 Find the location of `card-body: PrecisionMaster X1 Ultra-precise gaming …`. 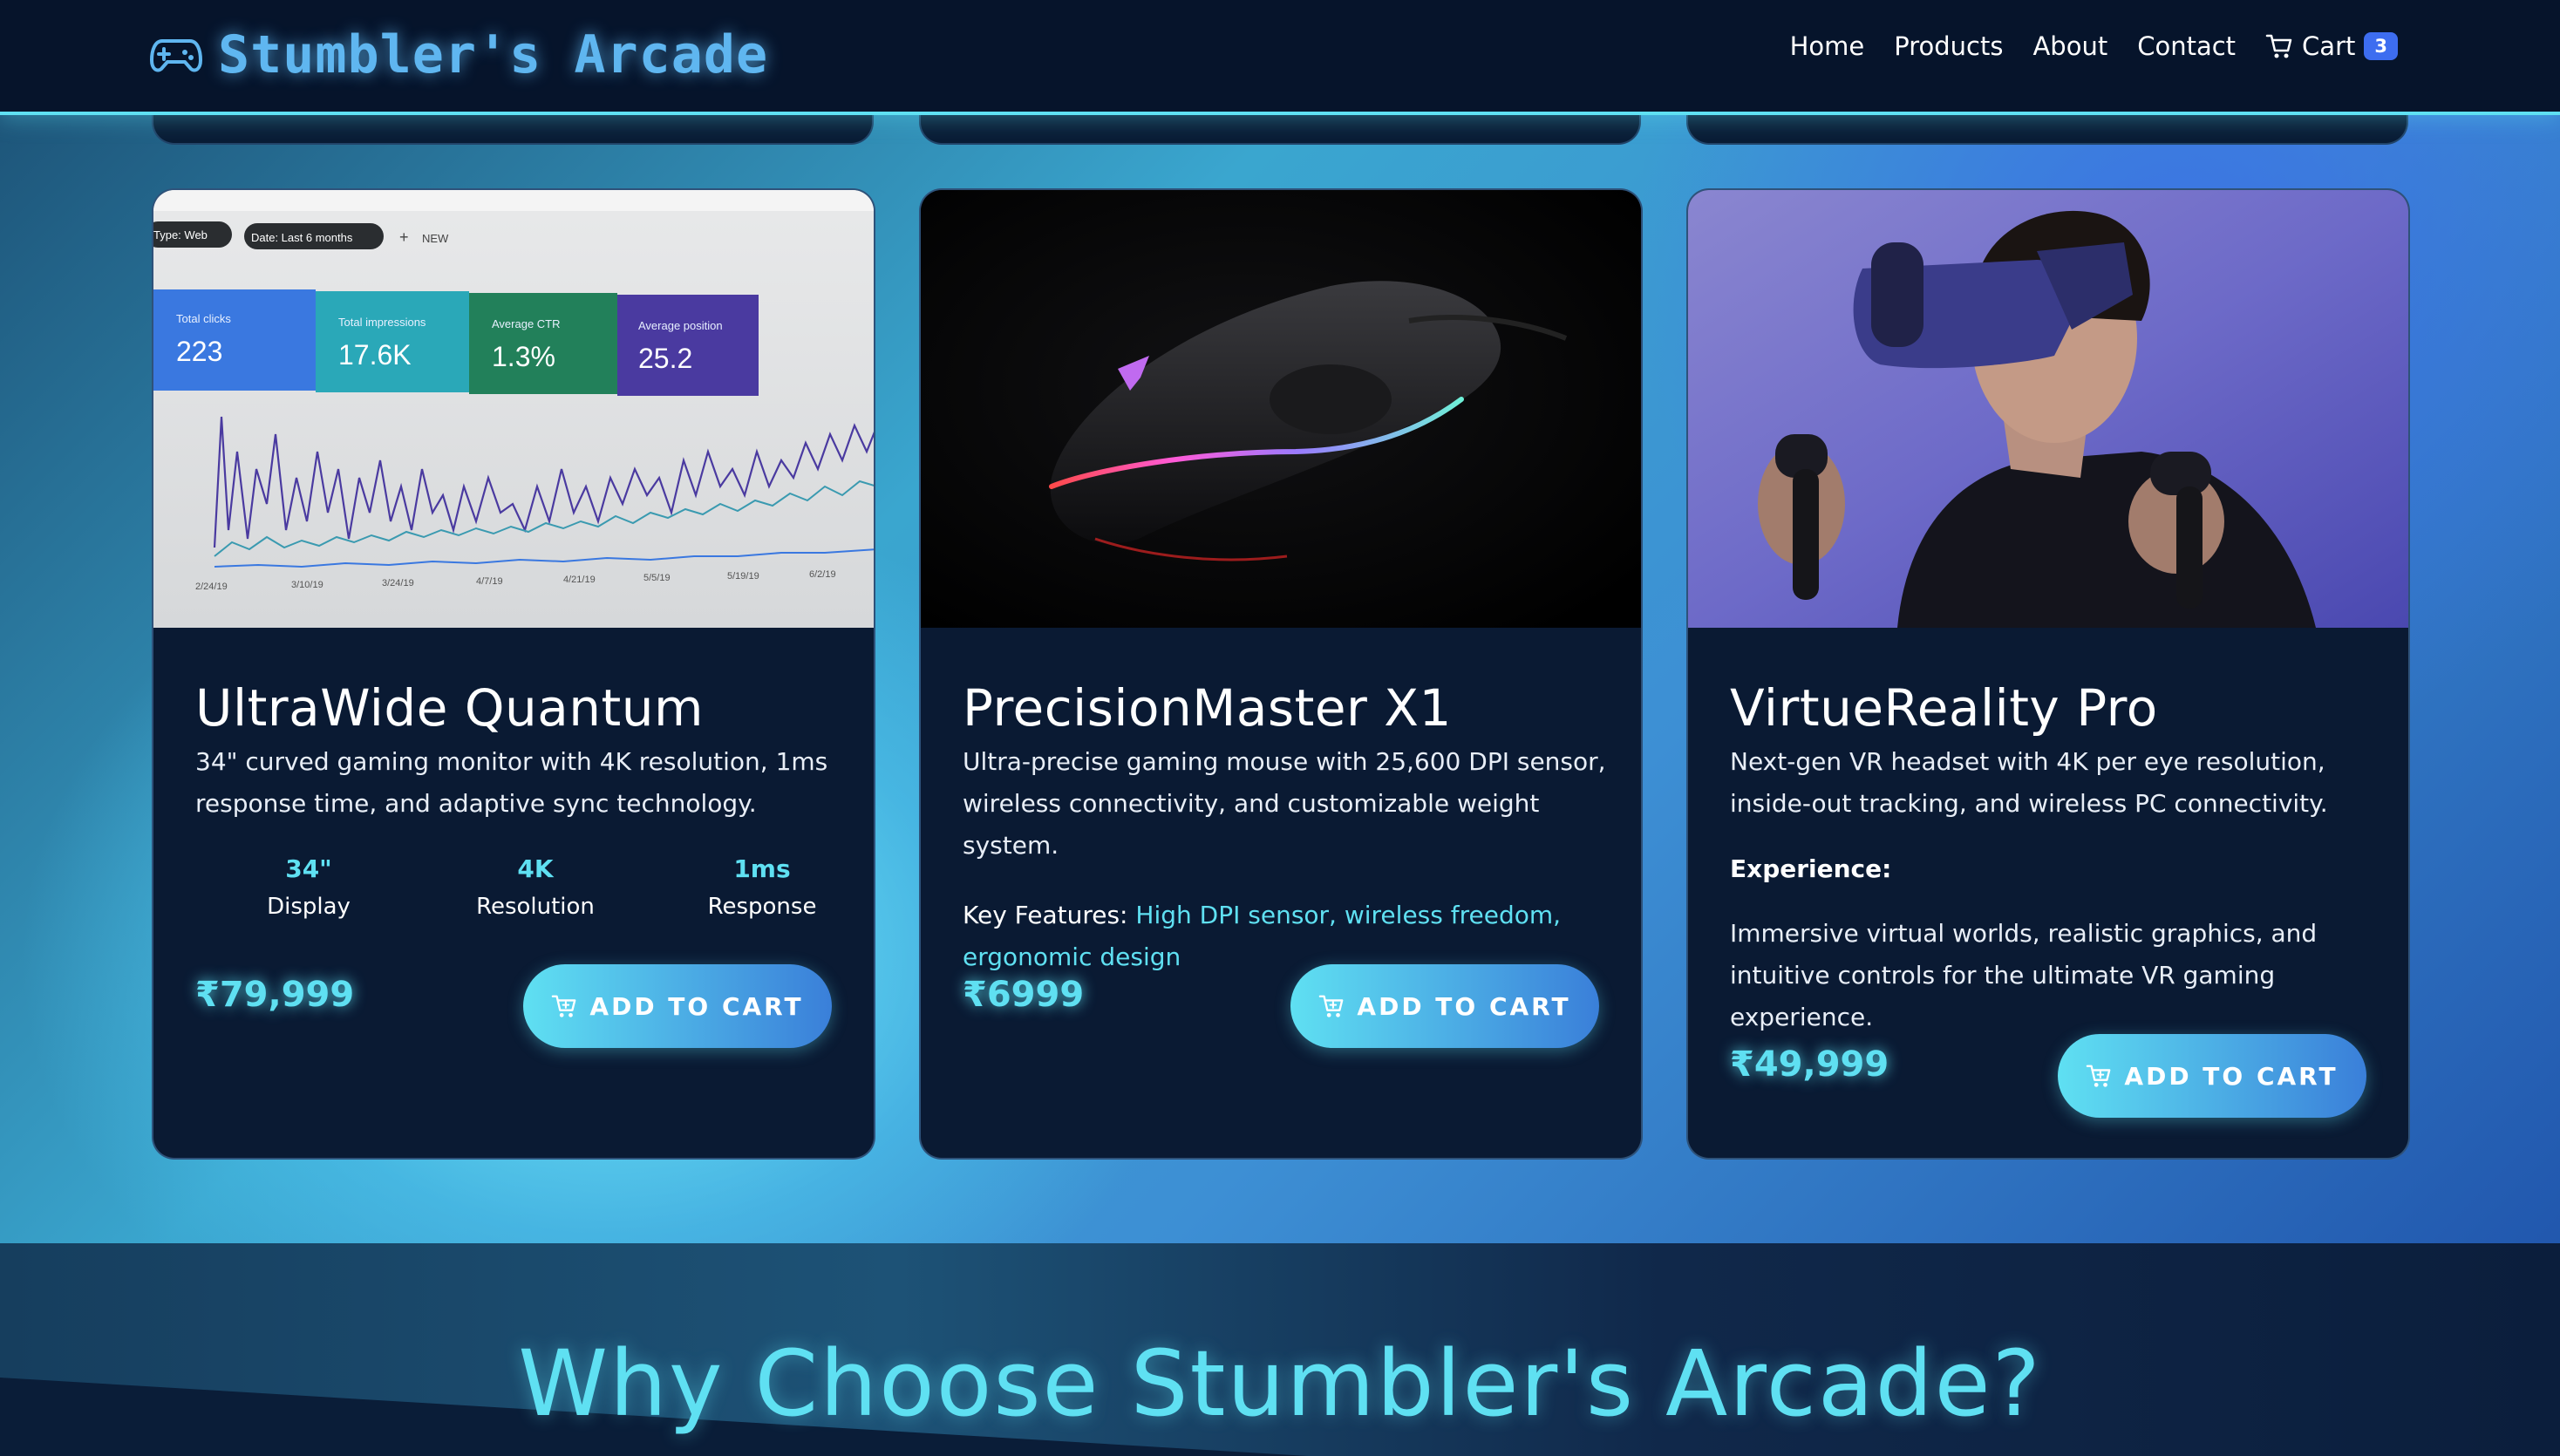

card-body: PrecisionMaster X1 Ultra-precise gaming … is located at coordinates (1286, 803).